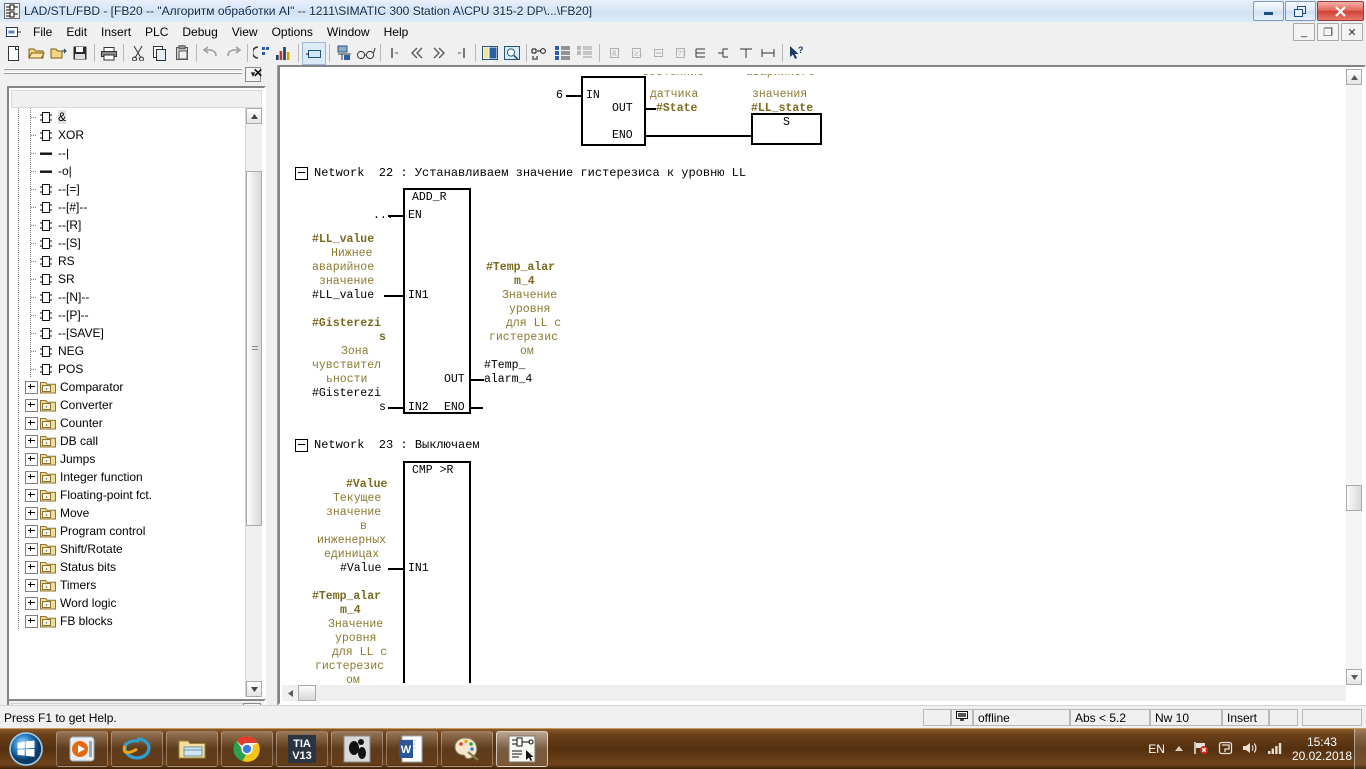  What do you see at coordinates (1201, 749) in the screenshot?
I see `network-error-icon` at bounding box center [1201, 749].